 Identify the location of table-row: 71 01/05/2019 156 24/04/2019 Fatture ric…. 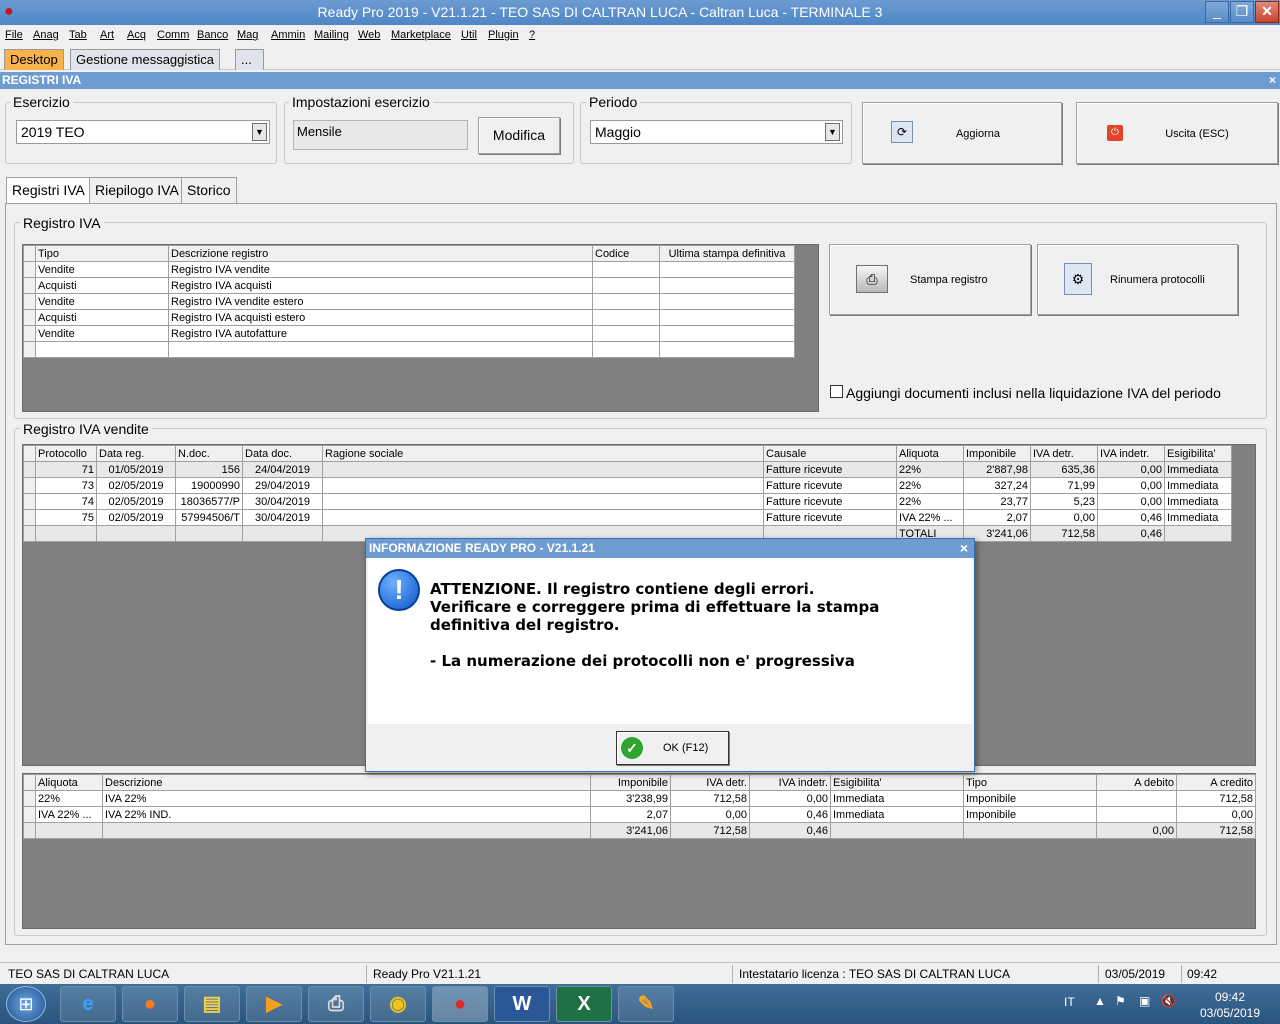
(627, 469).